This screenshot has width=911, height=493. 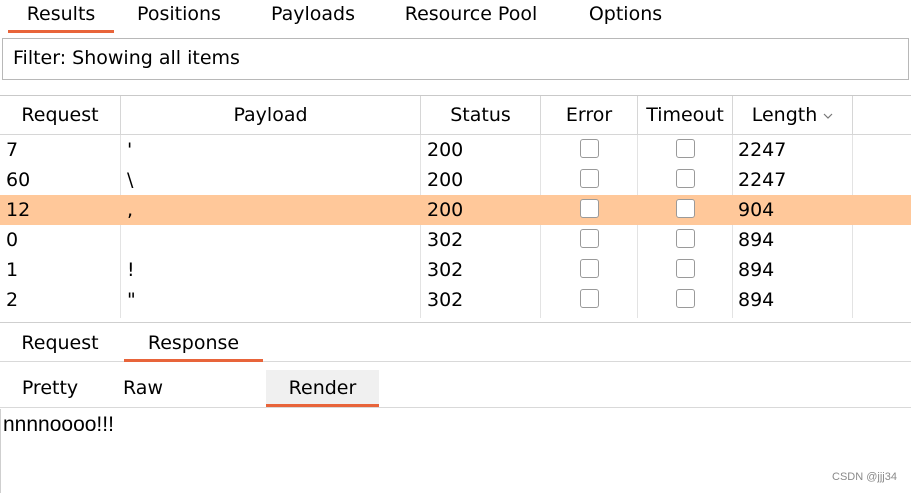 What do you see at coordinates (589, 115) in the screenshot?
I see `column-header-error: Error` at bounding box center [589, 115].